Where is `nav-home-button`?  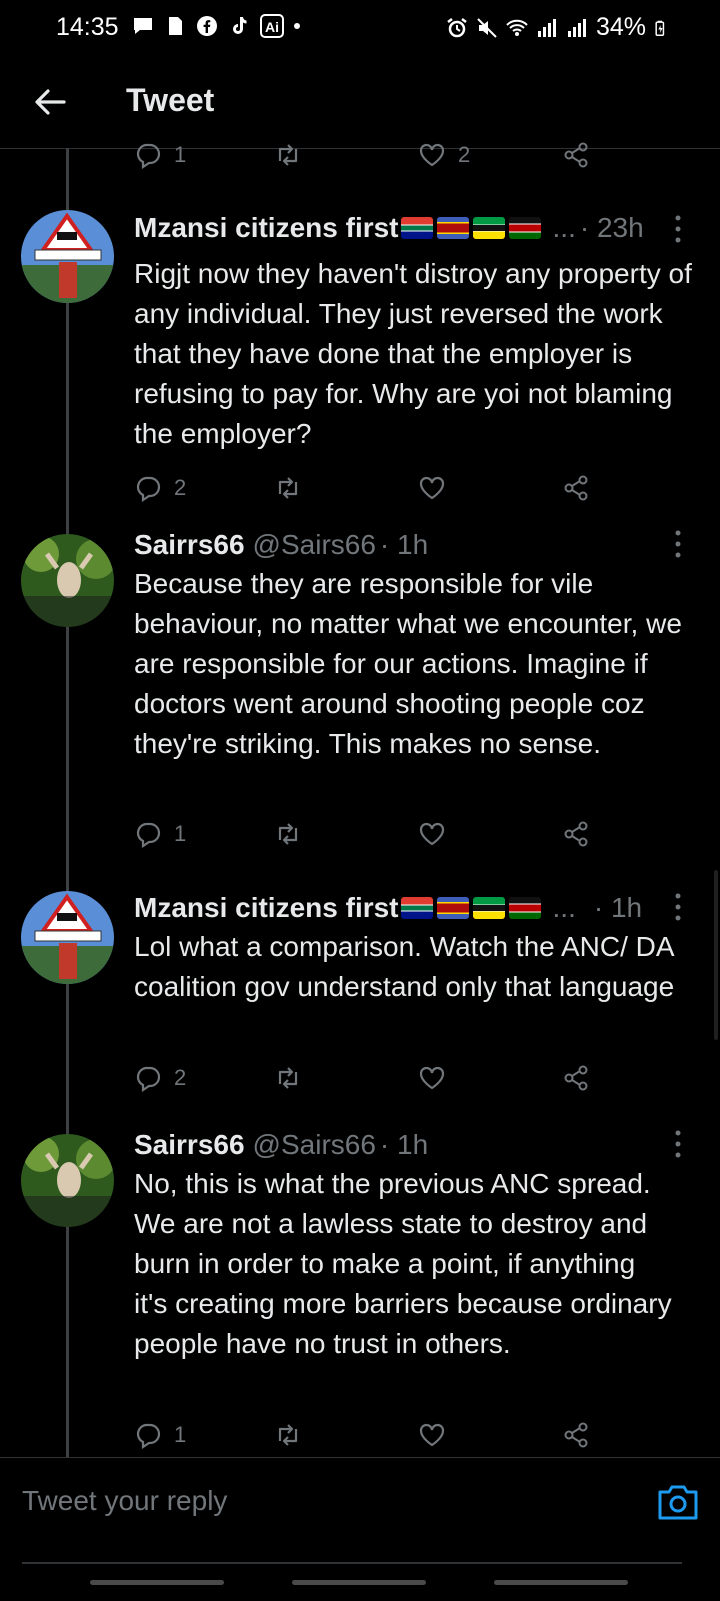 nav-home-button is located at coordinates (359, 1582).